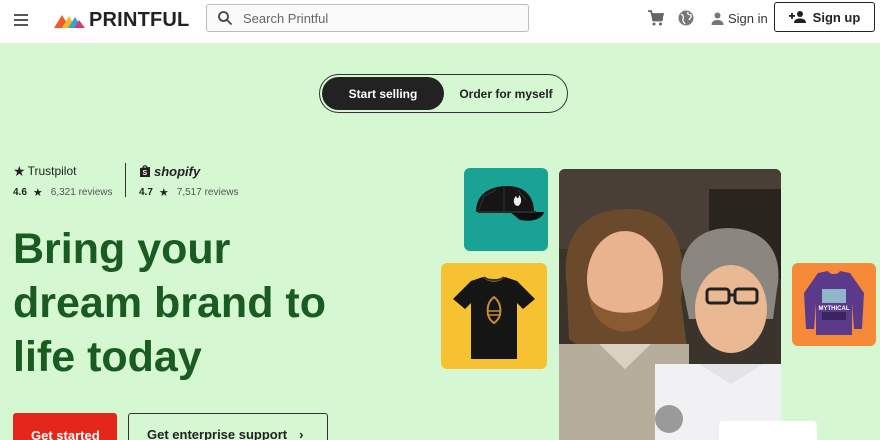  I want to click on sweatshirt-image: MYTHICAL, so click(834, 303).